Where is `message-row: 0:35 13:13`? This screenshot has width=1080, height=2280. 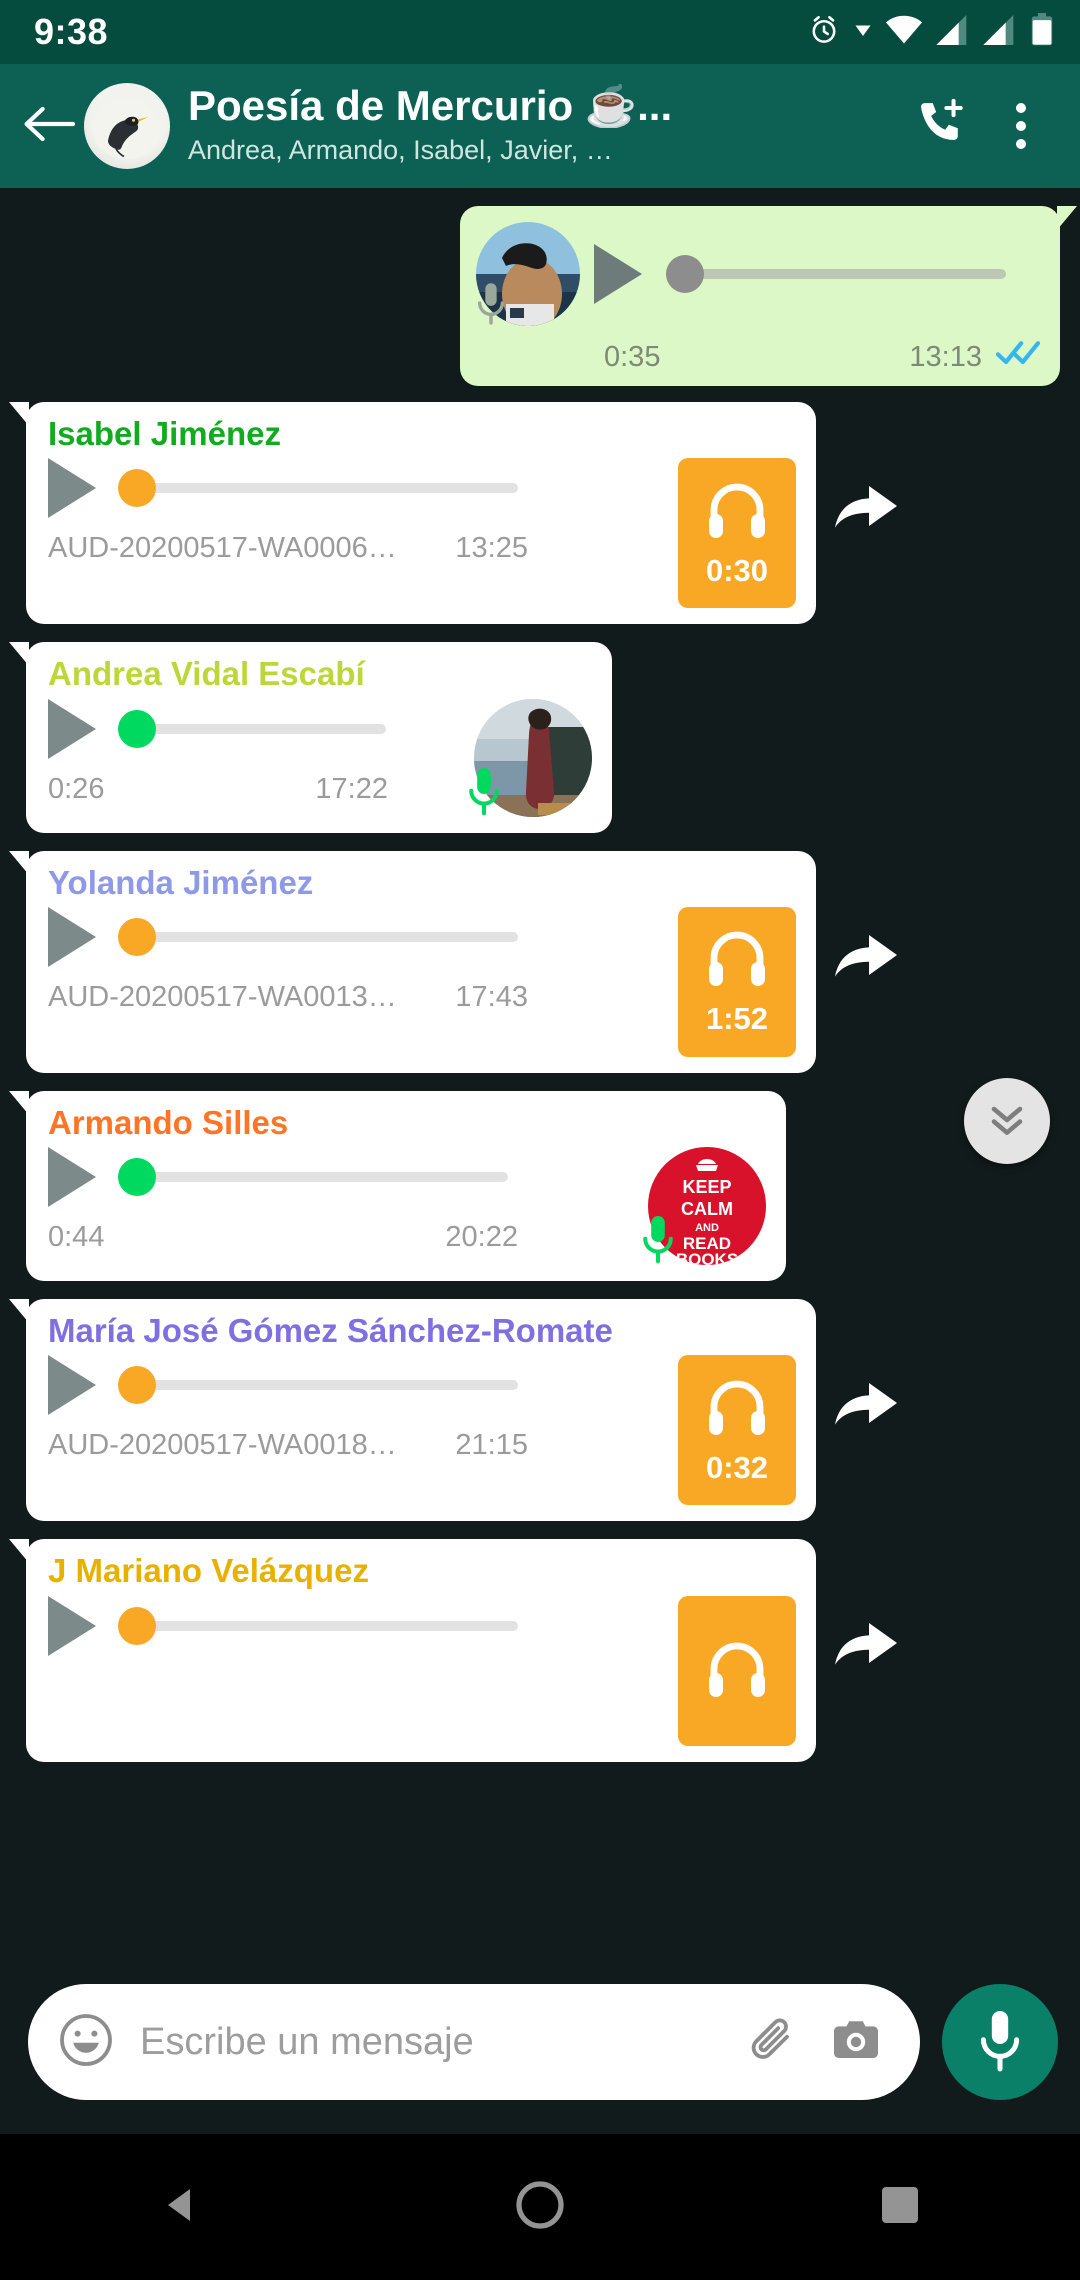
message-row: 0:35 13:13 is located at coordinates (540, 296).